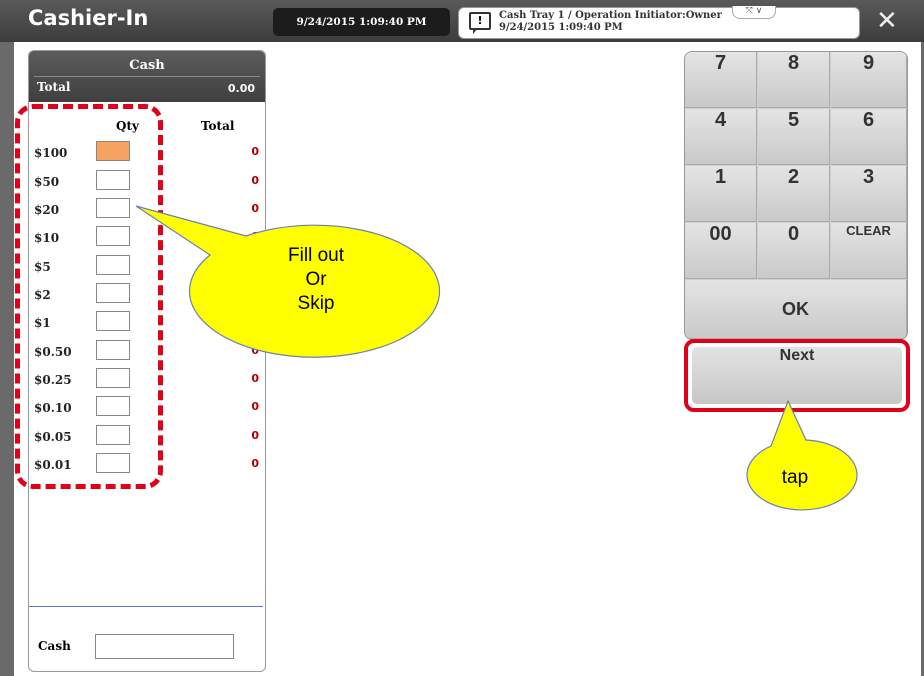 This screenshot has width=924, height=676. I want to click on key-3: 3, so click(869, 194).